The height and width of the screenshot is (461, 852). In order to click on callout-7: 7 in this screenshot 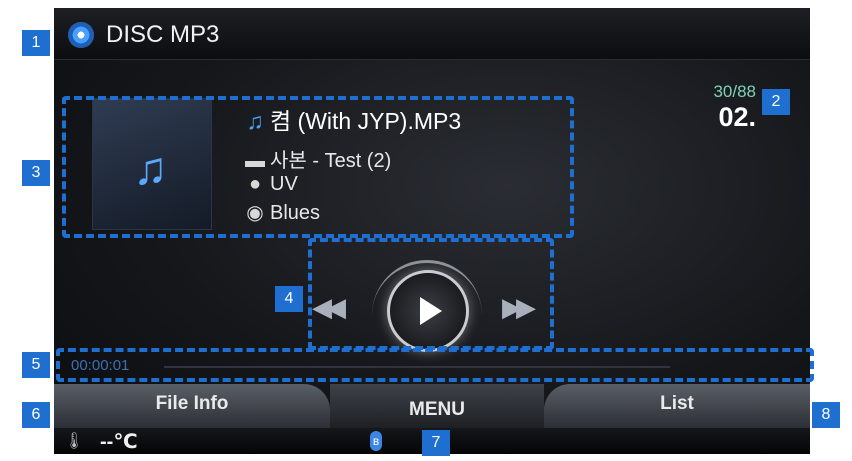, I will do `click(436, 443)`.